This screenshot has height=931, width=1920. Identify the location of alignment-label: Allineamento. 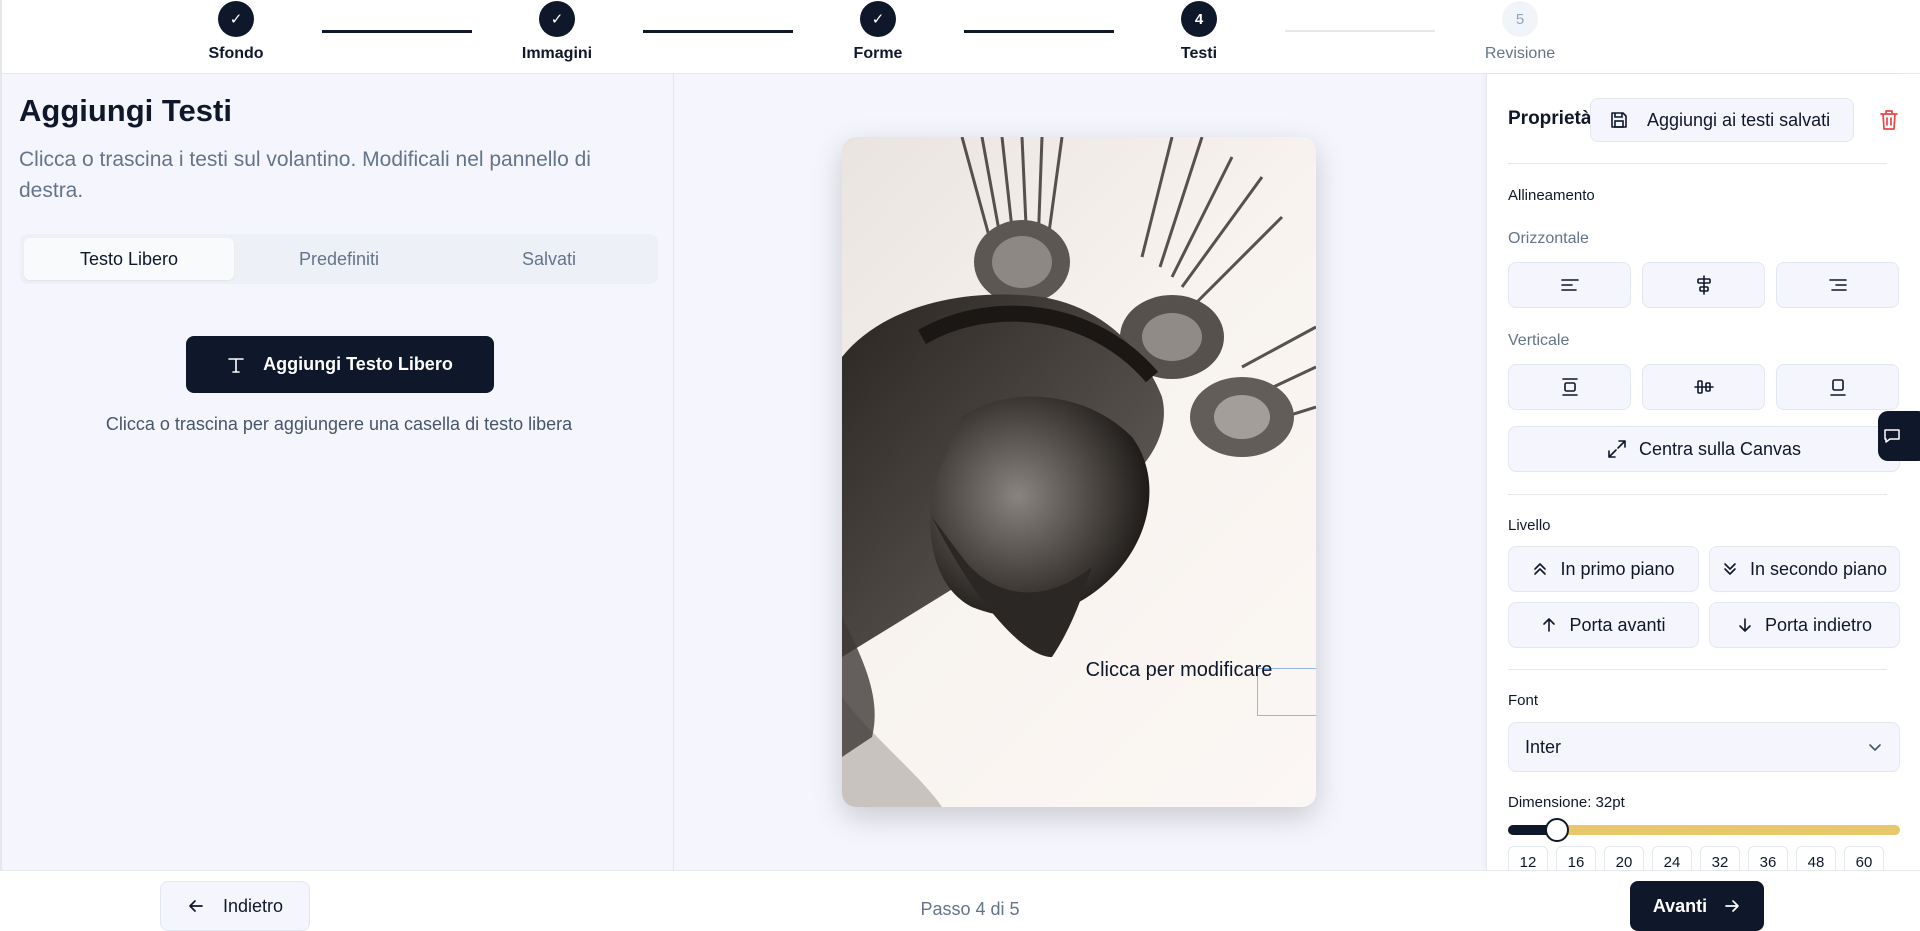
(1551, 195).